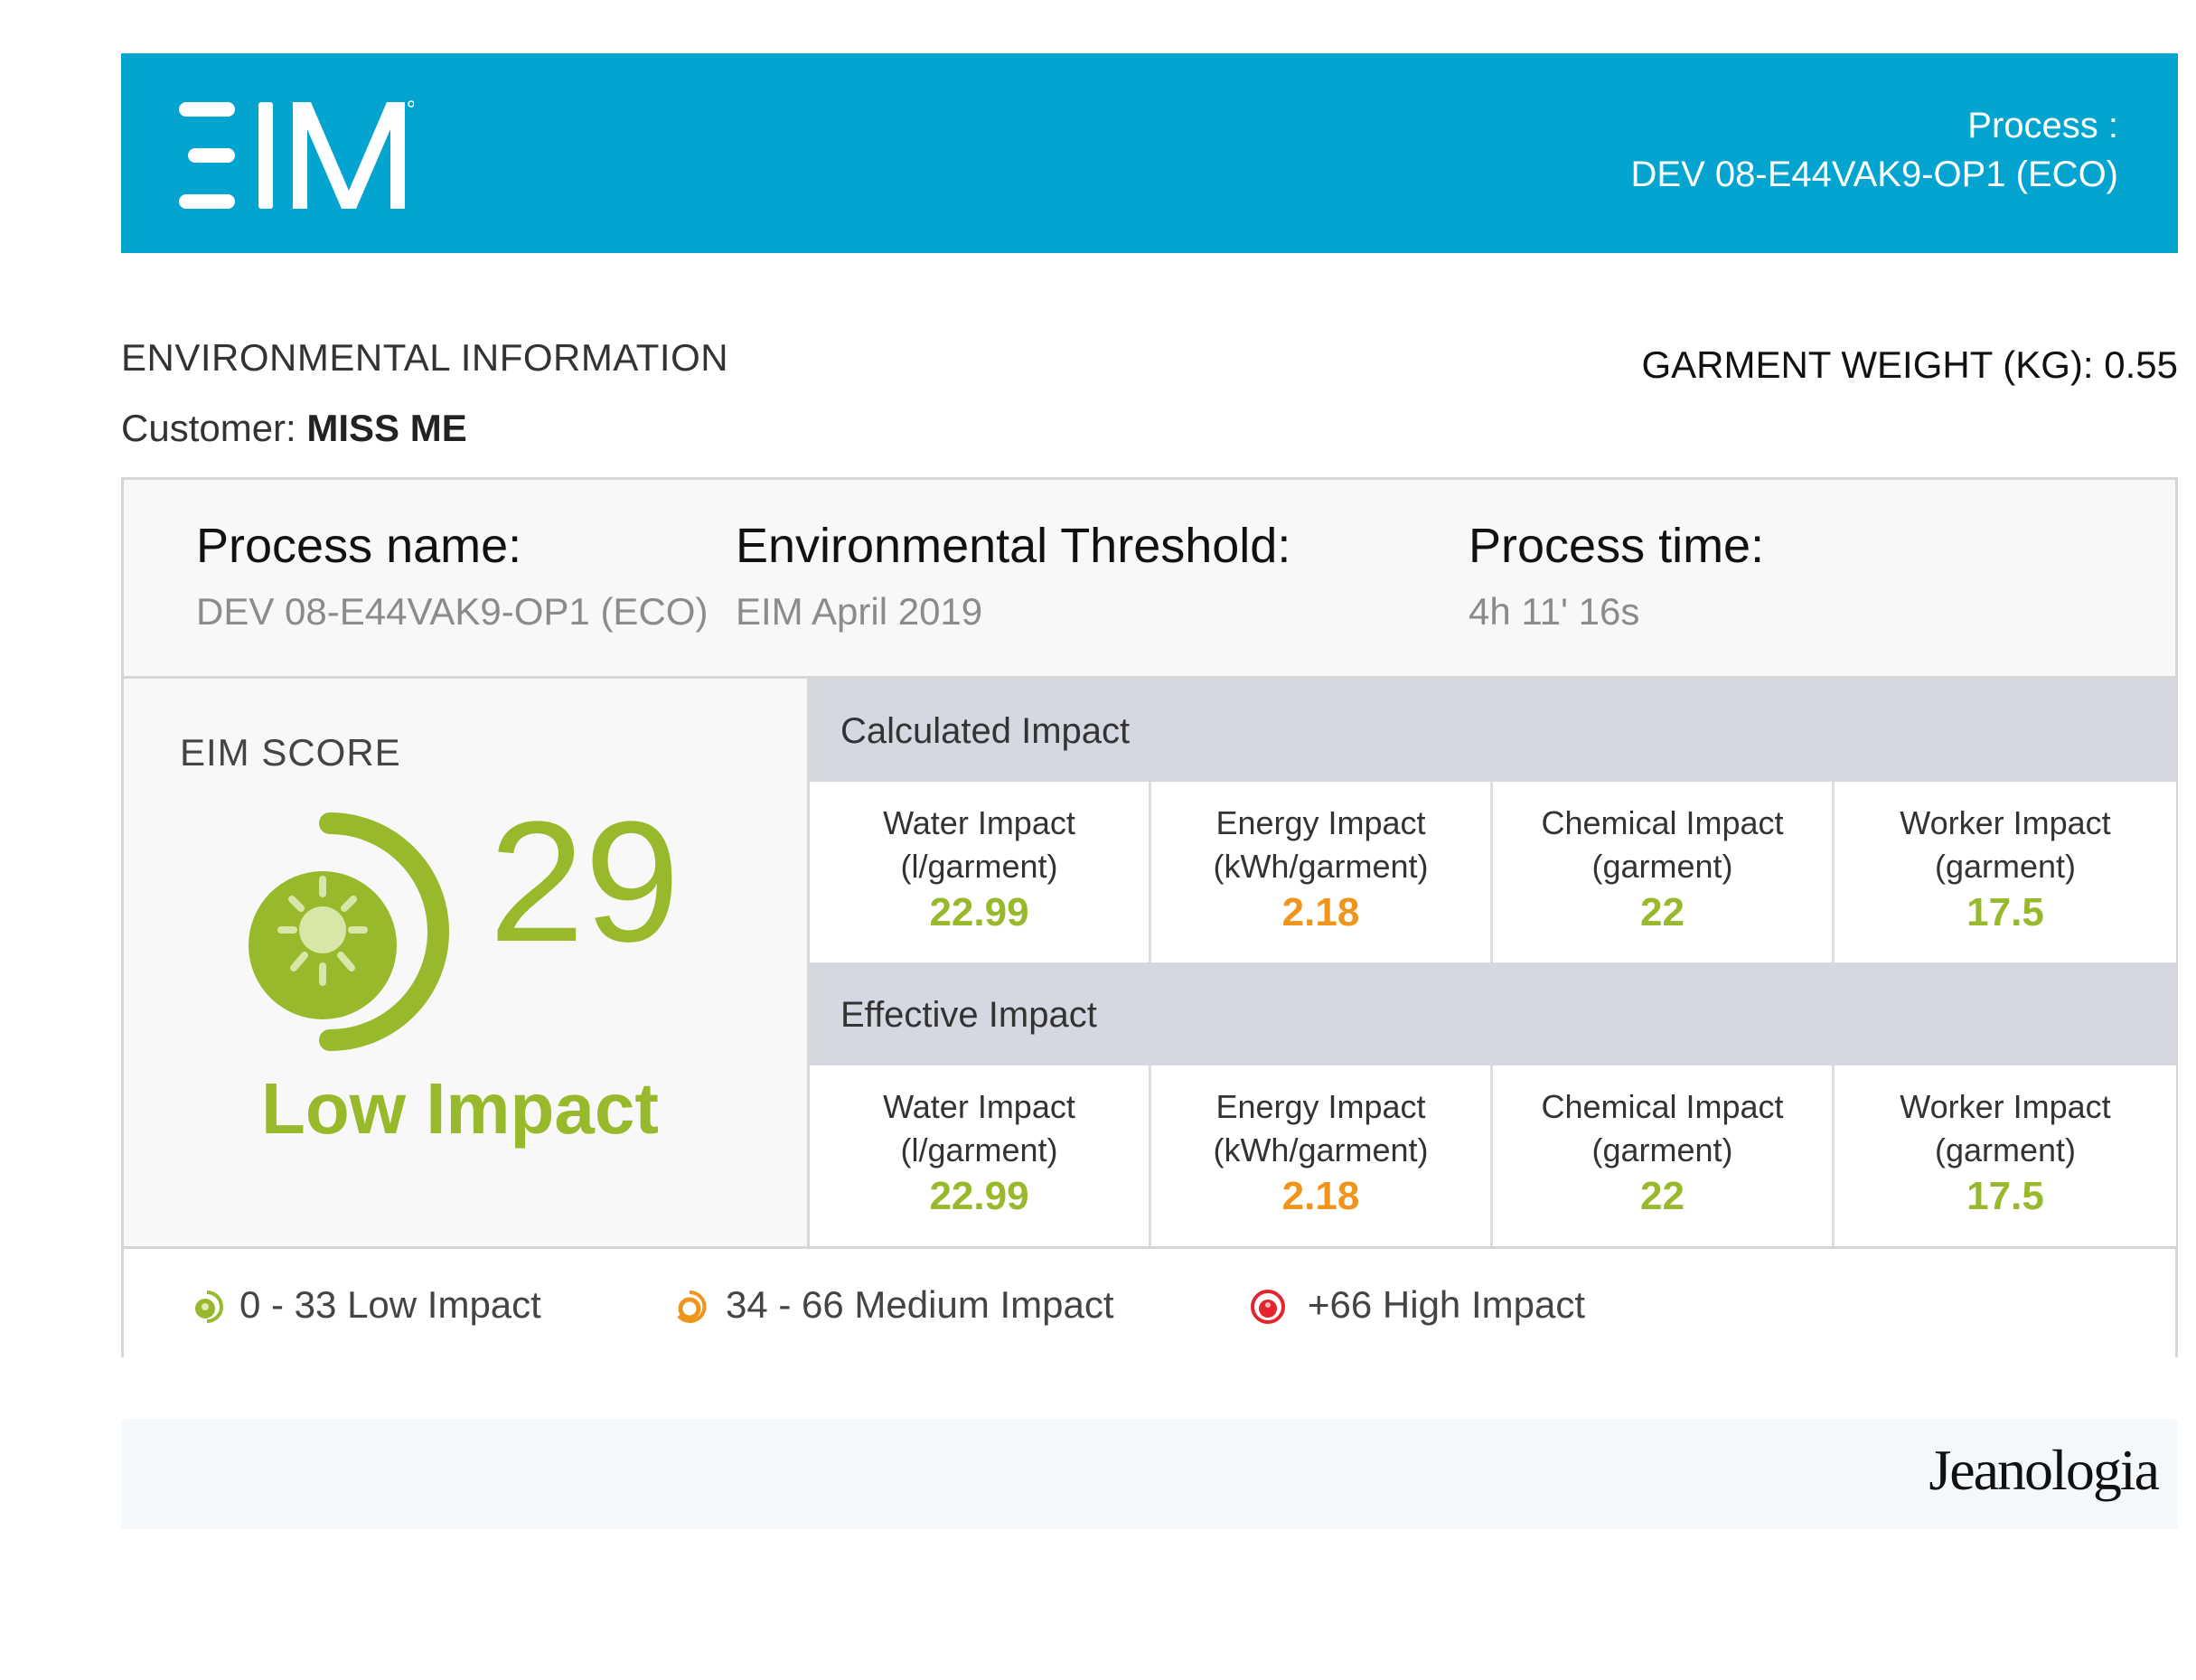 The width and height of the screenshot is (2196, 1680). Describe the element at coordinates (460, 1108) in the screenshot. I see `score-level: Low Impact` at that location.